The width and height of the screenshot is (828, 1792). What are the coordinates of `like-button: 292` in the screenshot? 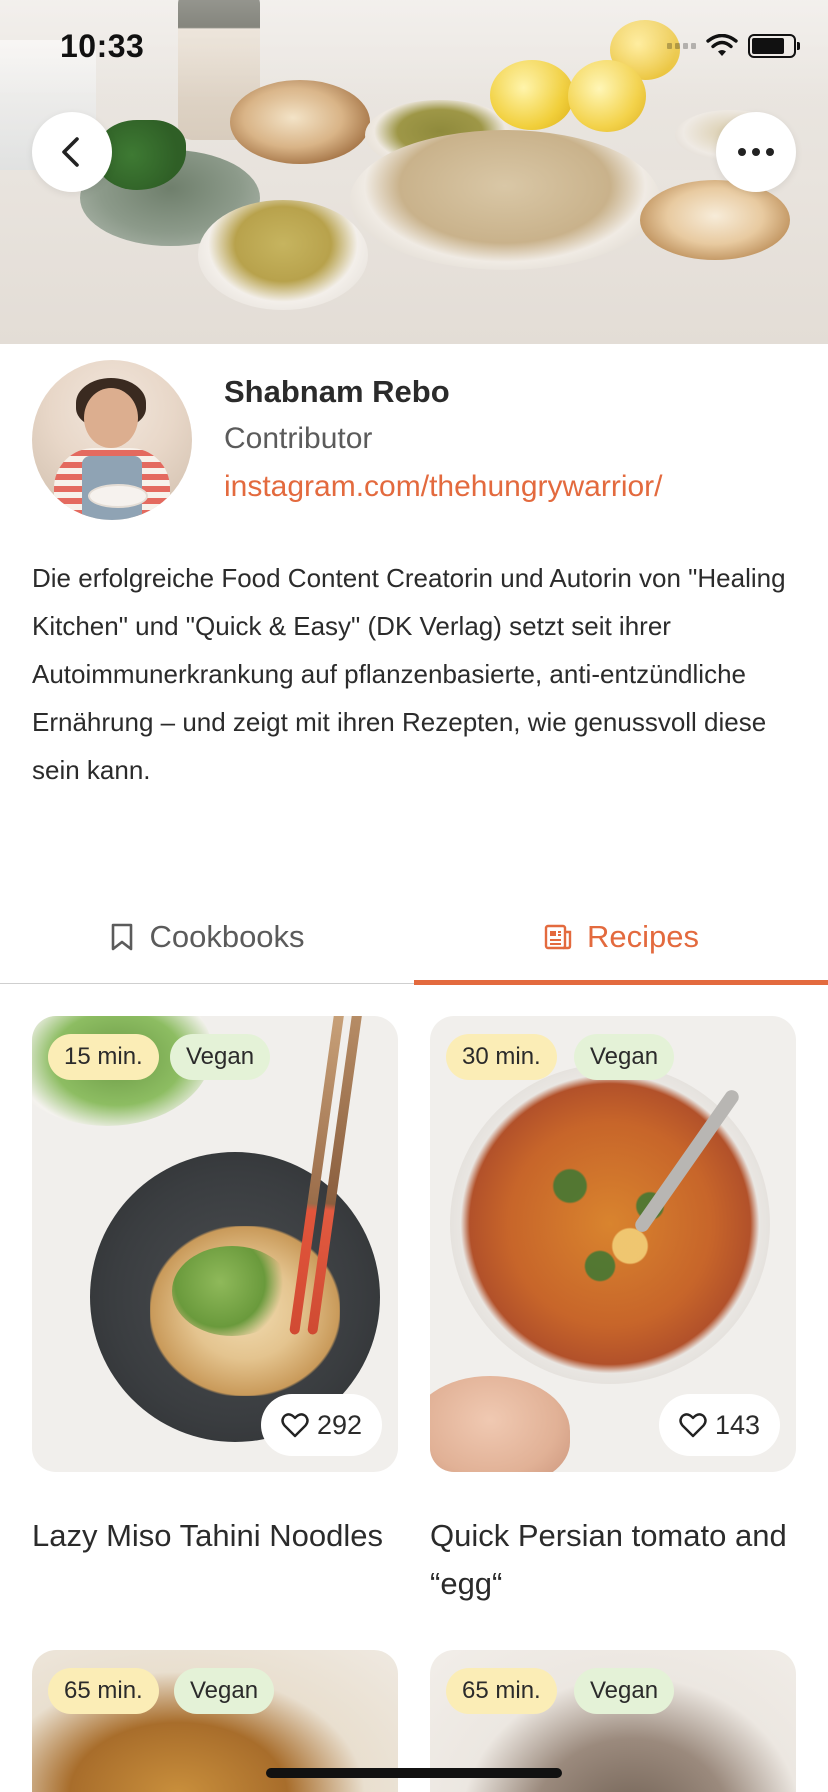 It's located at (321, 1425).